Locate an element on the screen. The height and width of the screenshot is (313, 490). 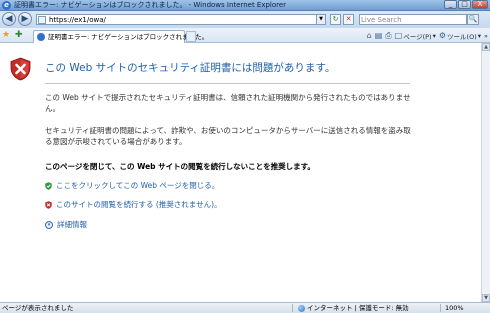
continue-site-link: このサイトの閲覧を続行する (推奨されません)。 is located at coordinates (133, 204).